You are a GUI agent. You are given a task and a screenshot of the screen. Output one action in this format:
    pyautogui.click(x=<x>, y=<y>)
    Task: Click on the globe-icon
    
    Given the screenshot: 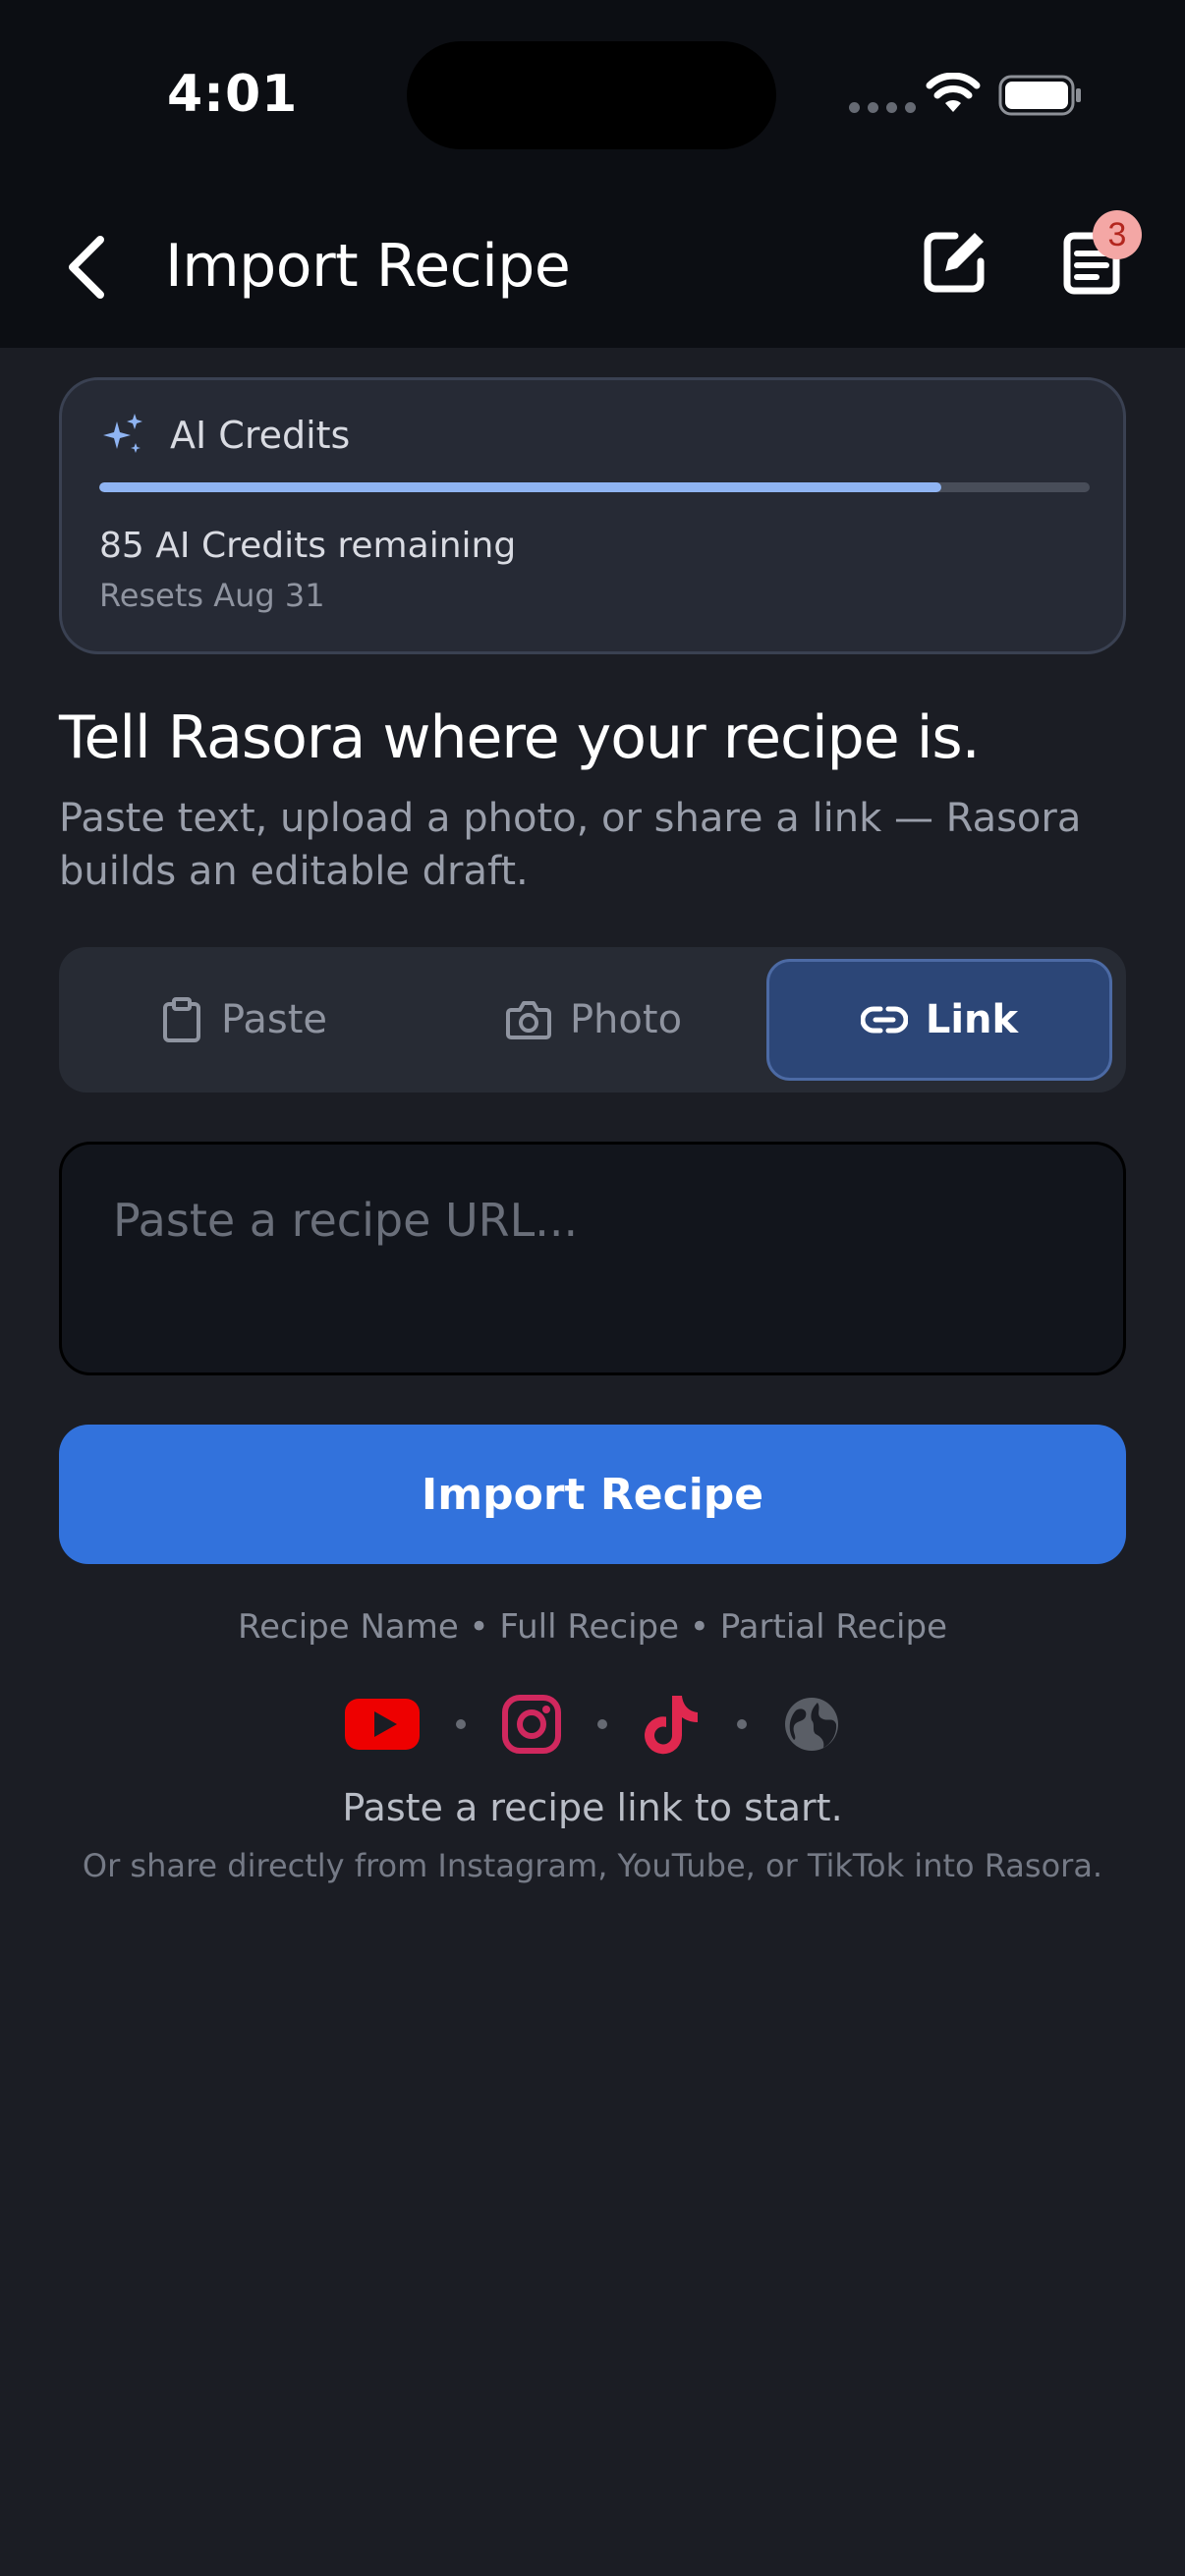 What is the action you would take?
    pyautogui.click(x=812, y=1724)
    